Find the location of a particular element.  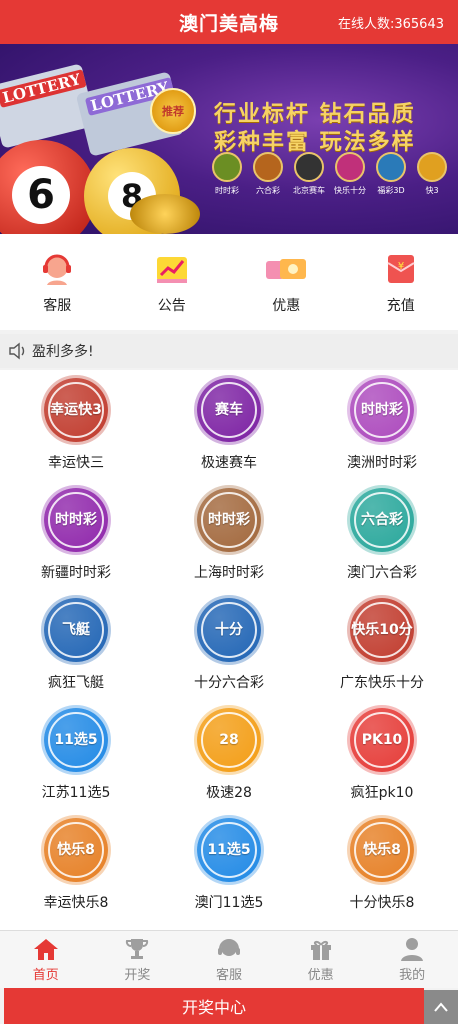

game-name: 广东快乐十分 is located at coordinates (382, 683).